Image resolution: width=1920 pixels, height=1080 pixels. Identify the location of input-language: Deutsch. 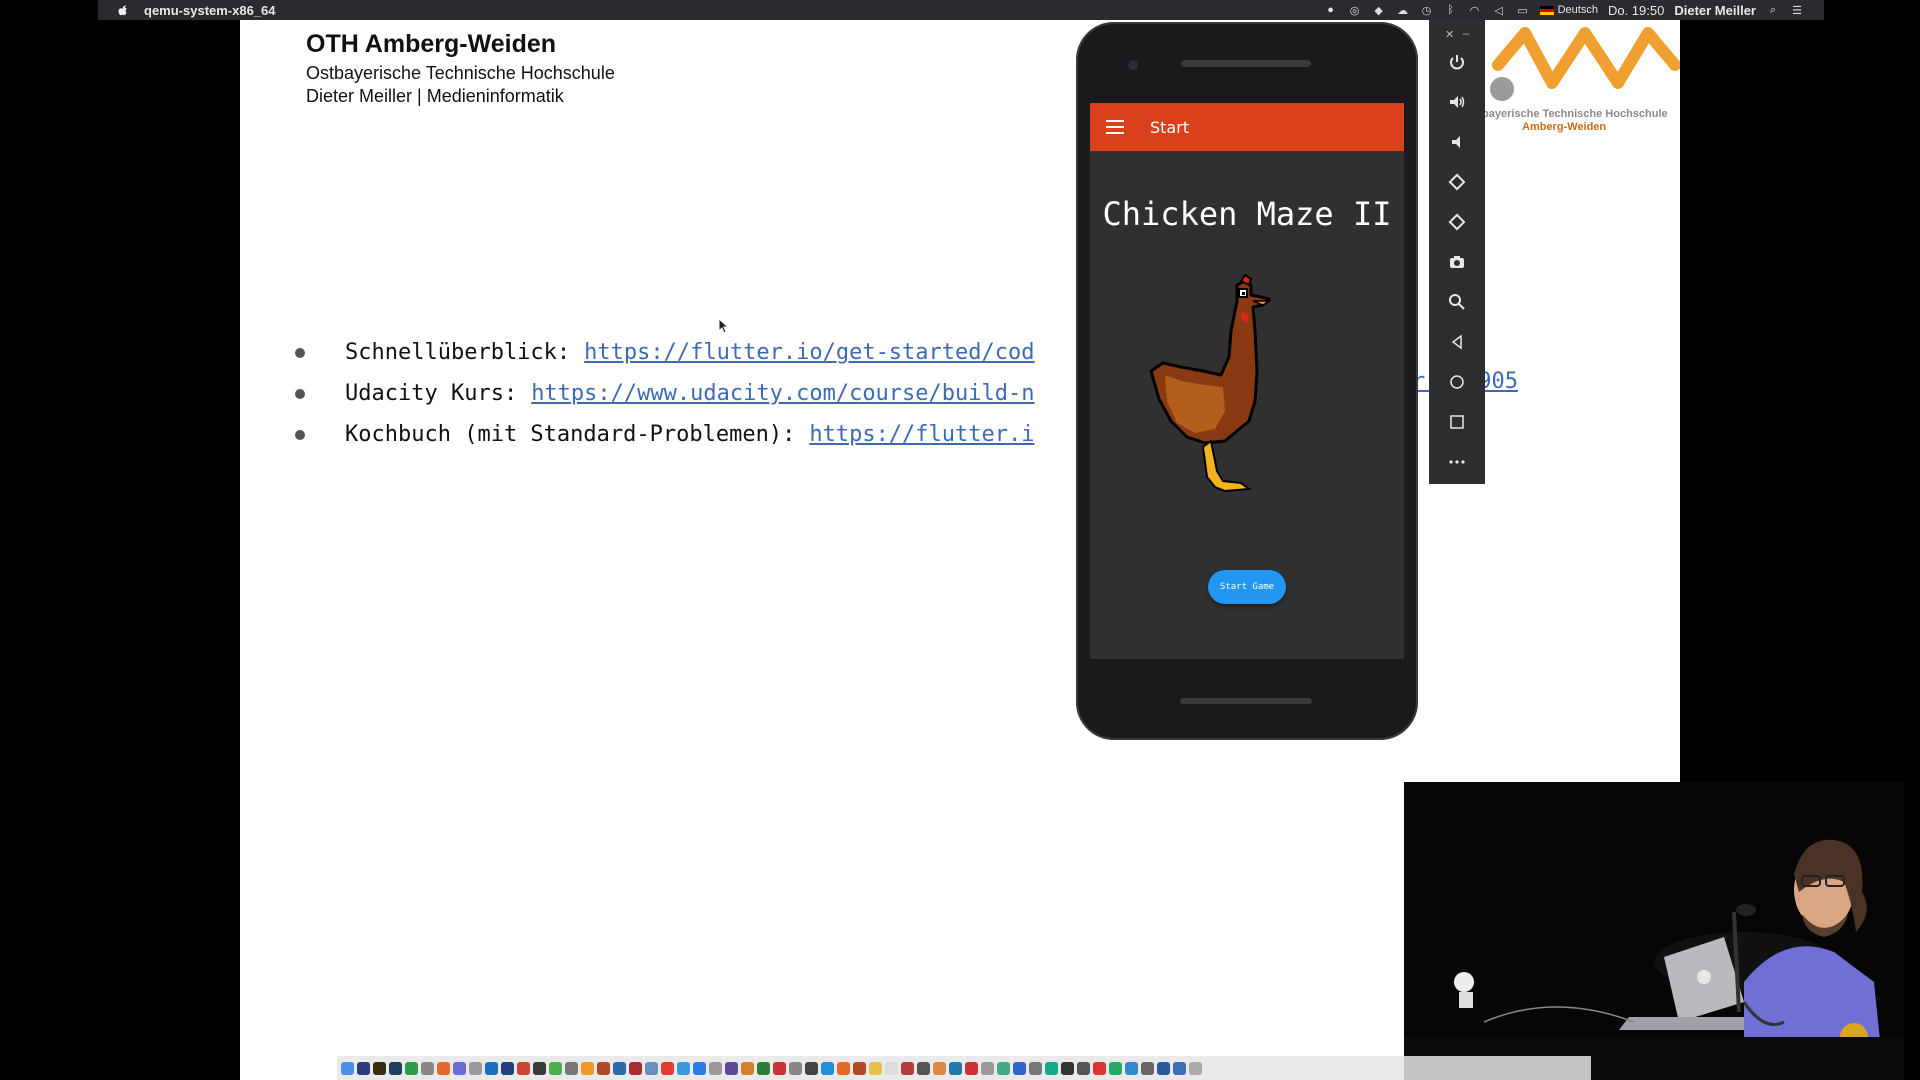
(1568, 10).